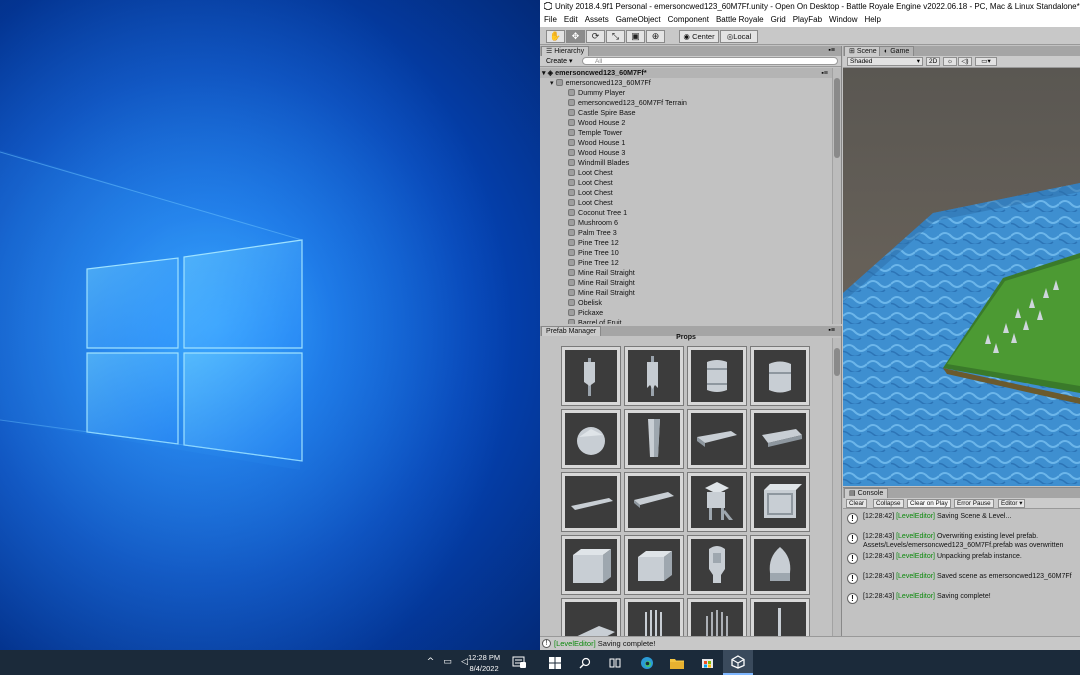  What do you see at coordinates (686, 321) in the screenshot?
I see `hierarchy-item: Barrel of Fruit` at bounding box center [686, 321].